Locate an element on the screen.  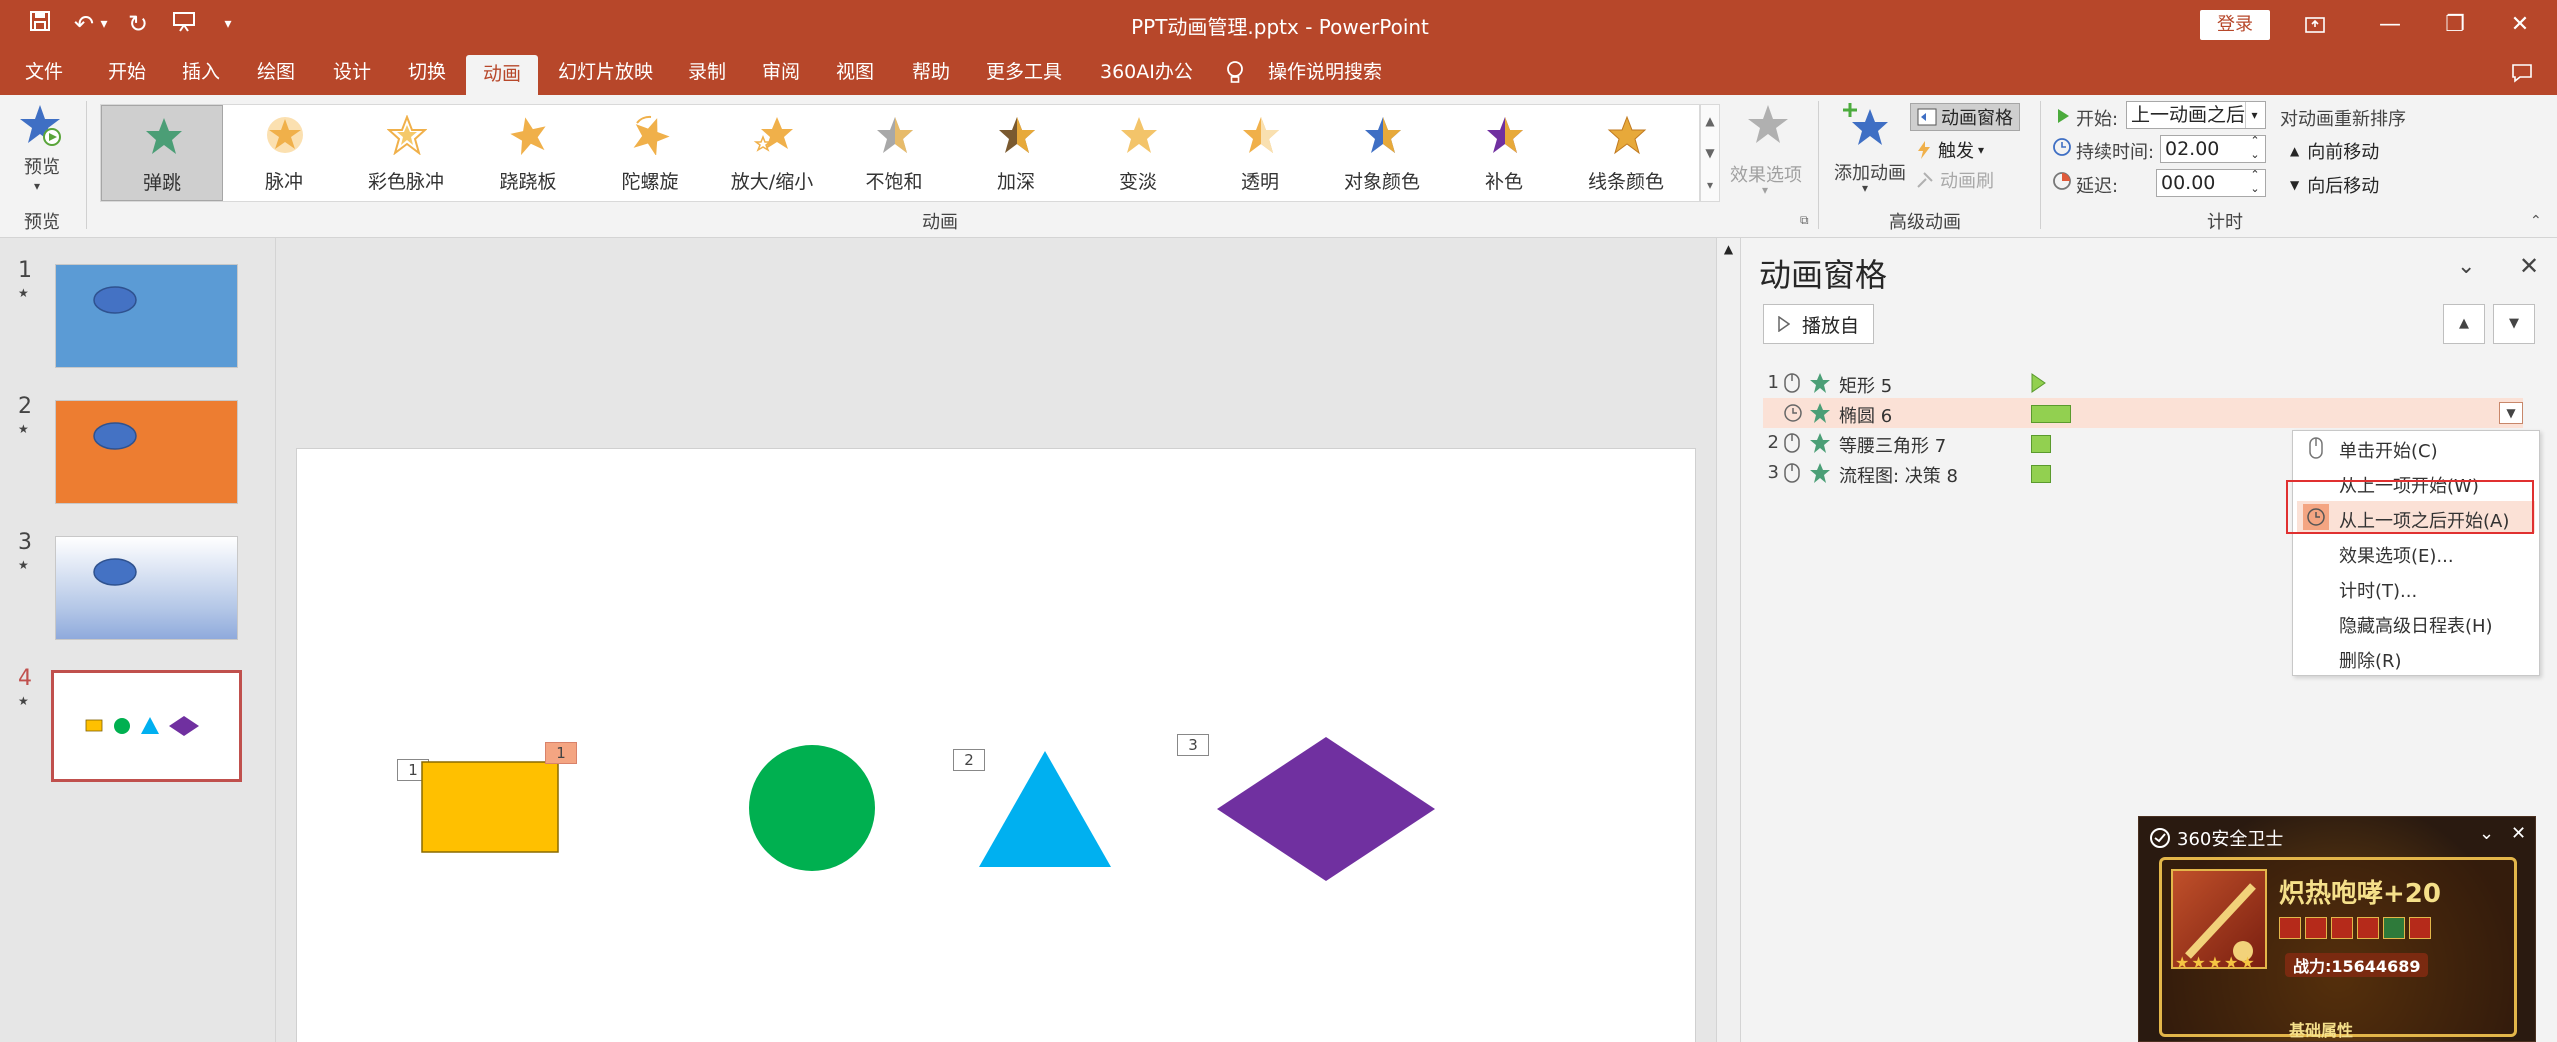
tab-record: 录制 is located at coordinates (707, 72).